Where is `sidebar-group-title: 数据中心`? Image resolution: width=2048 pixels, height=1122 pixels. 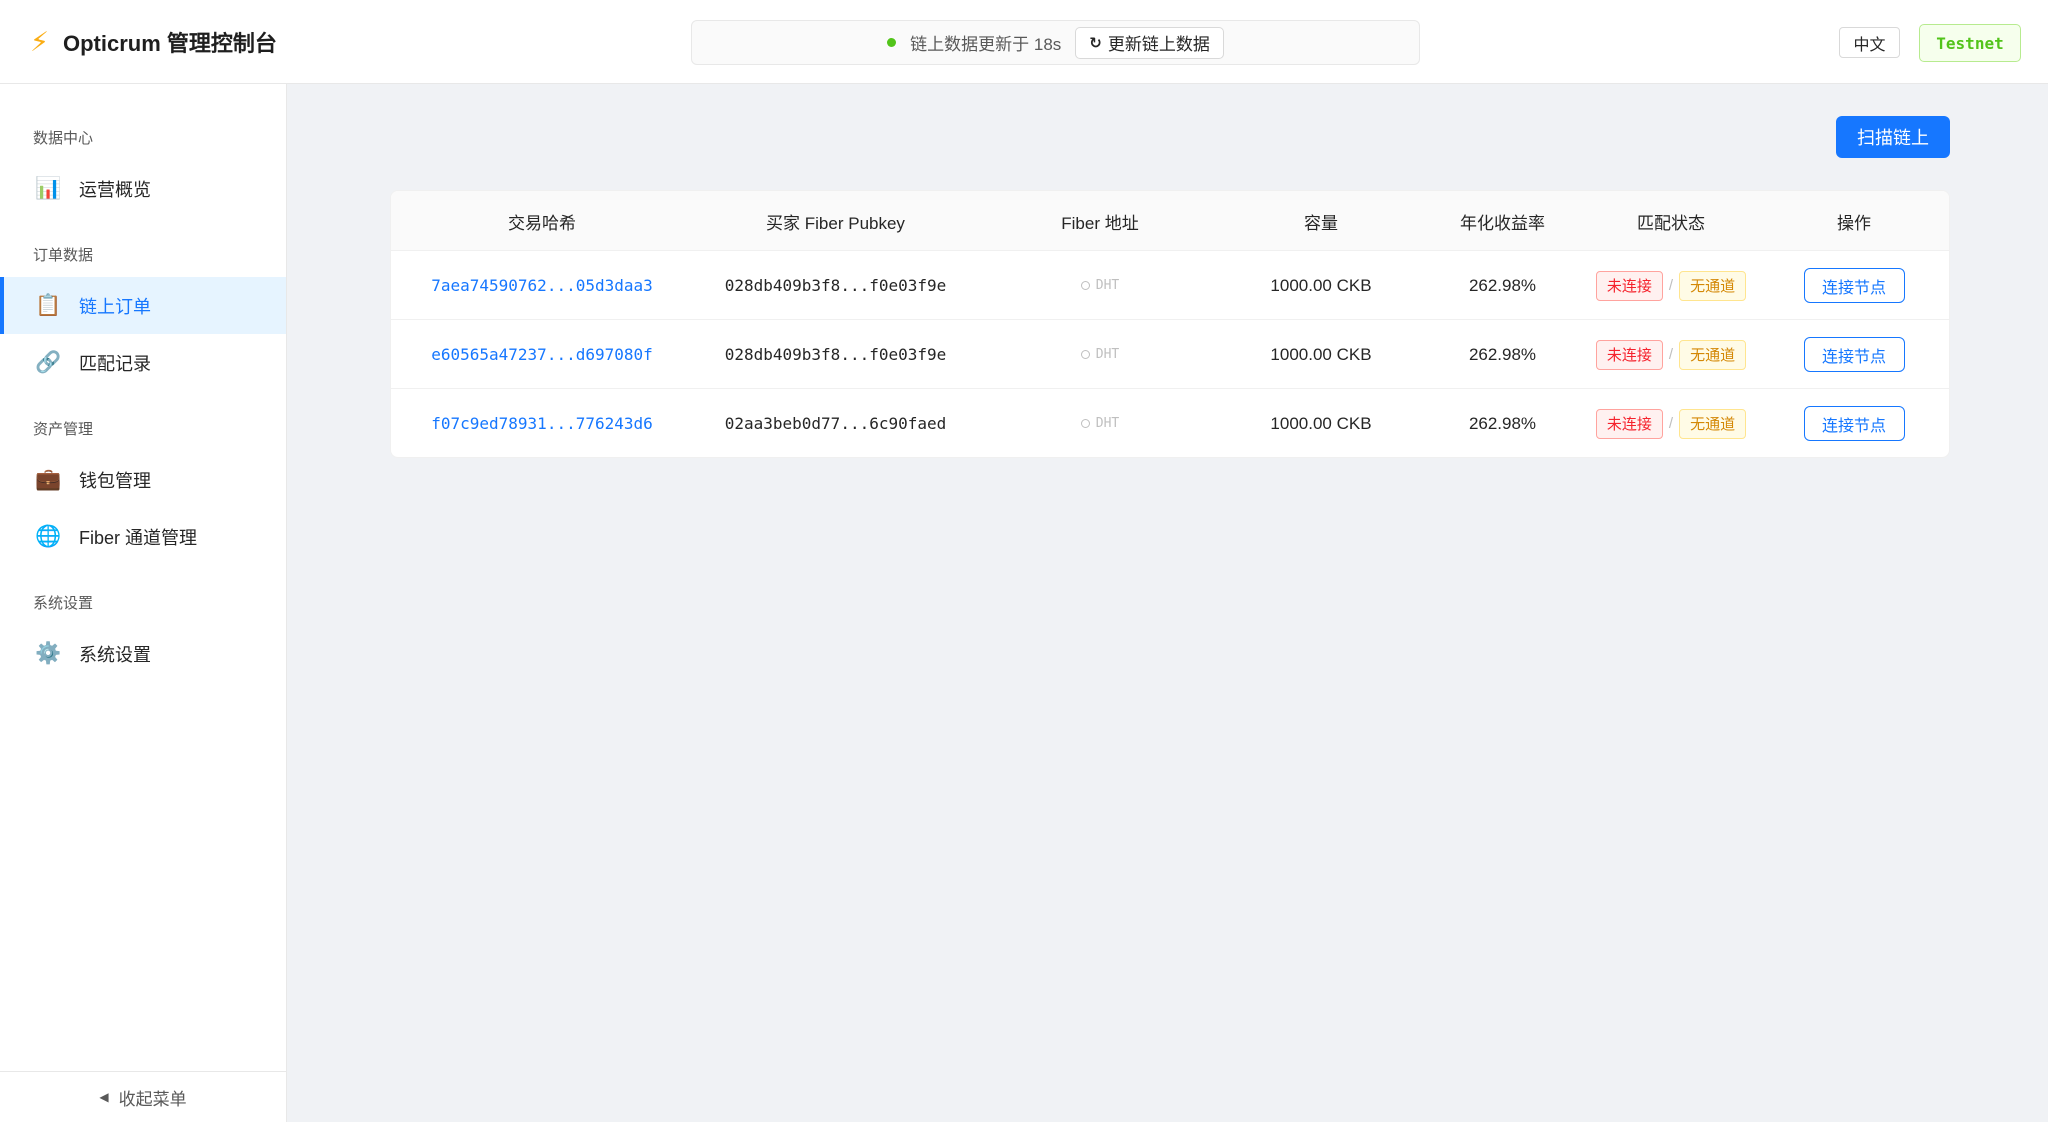 sidebar-group-title: 数据中心 is located at coordinates (63, 138).